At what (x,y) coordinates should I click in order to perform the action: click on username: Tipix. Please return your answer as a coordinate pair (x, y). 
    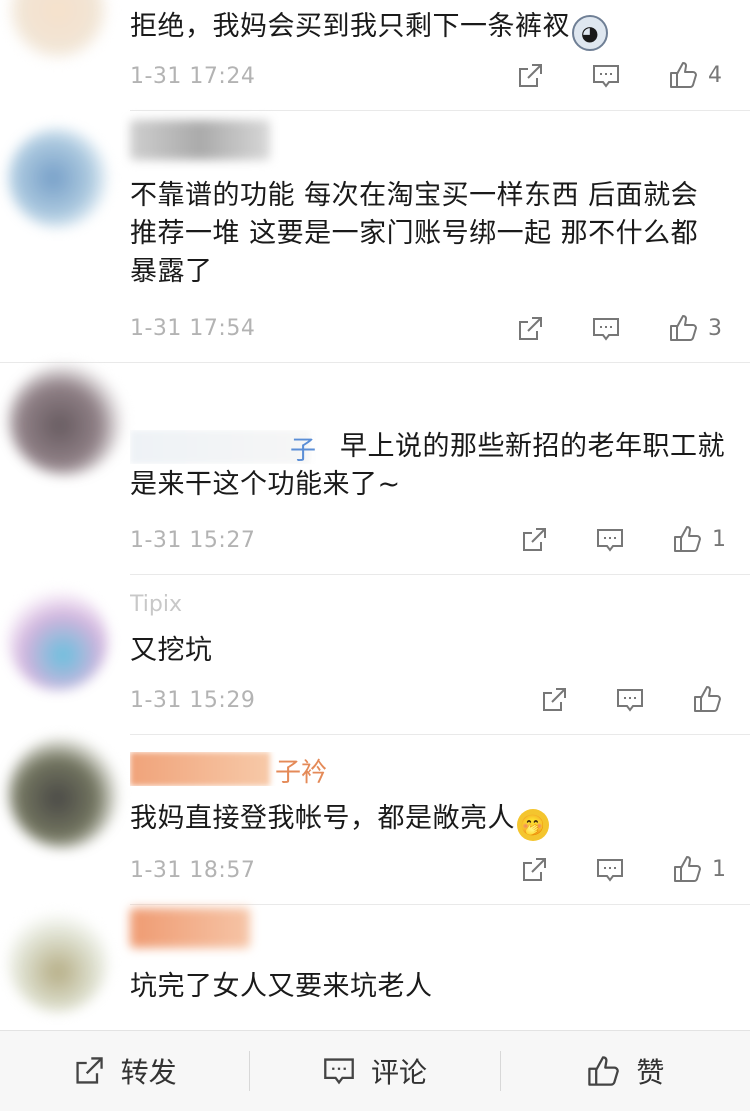
    Looking at the image, I should click on (156, 604).